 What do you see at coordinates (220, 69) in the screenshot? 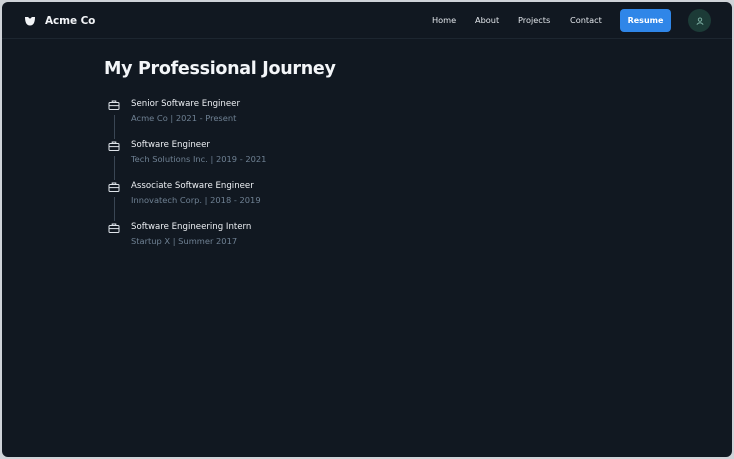
I see `page-title: My Professional Journey` at bounding box center [220, 69].